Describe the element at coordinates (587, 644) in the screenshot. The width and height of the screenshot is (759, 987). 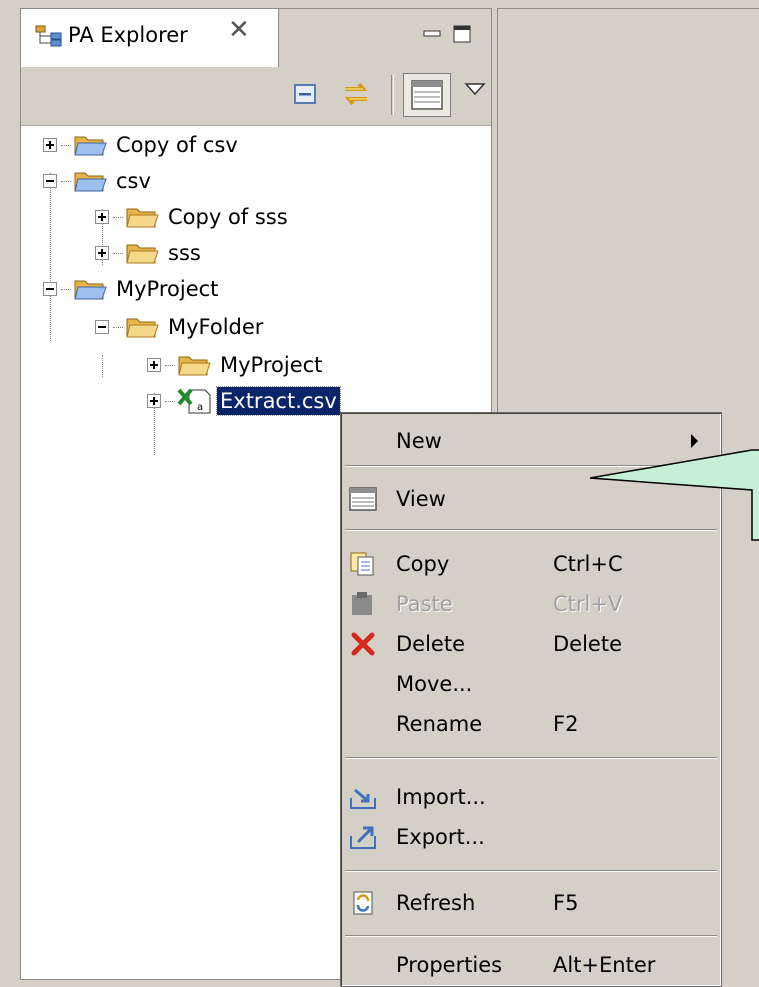
I see `menu-item-shortcut: Delete` at that location.